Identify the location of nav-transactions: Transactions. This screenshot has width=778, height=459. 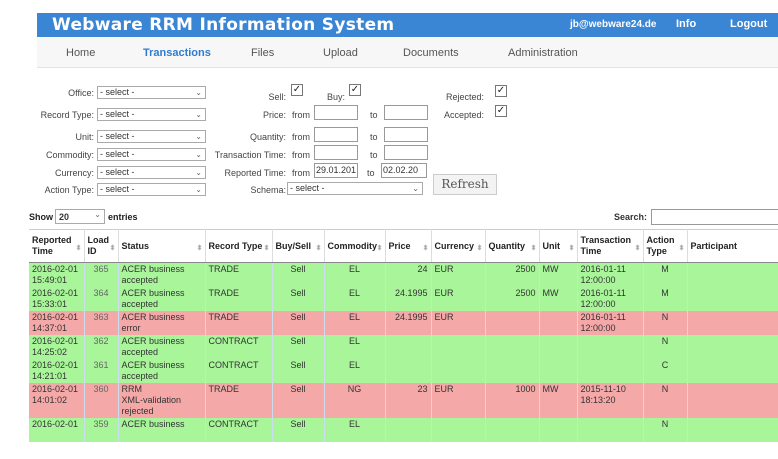
(177, 53).